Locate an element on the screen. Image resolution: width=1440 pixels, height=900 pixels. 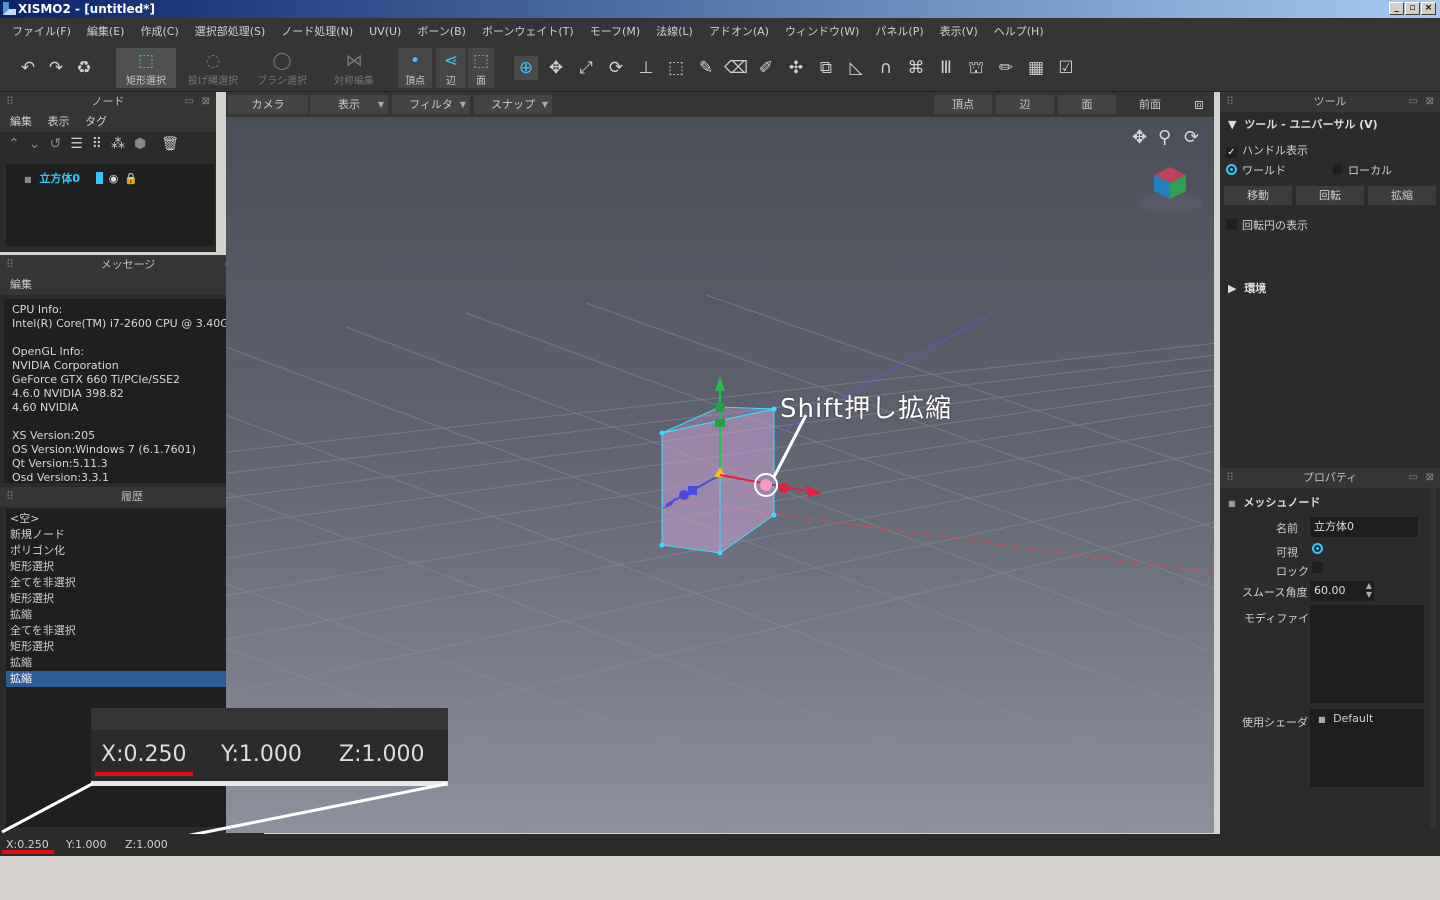
menu-window: ウィンドウ(W) is located at coordinates (822, 31).